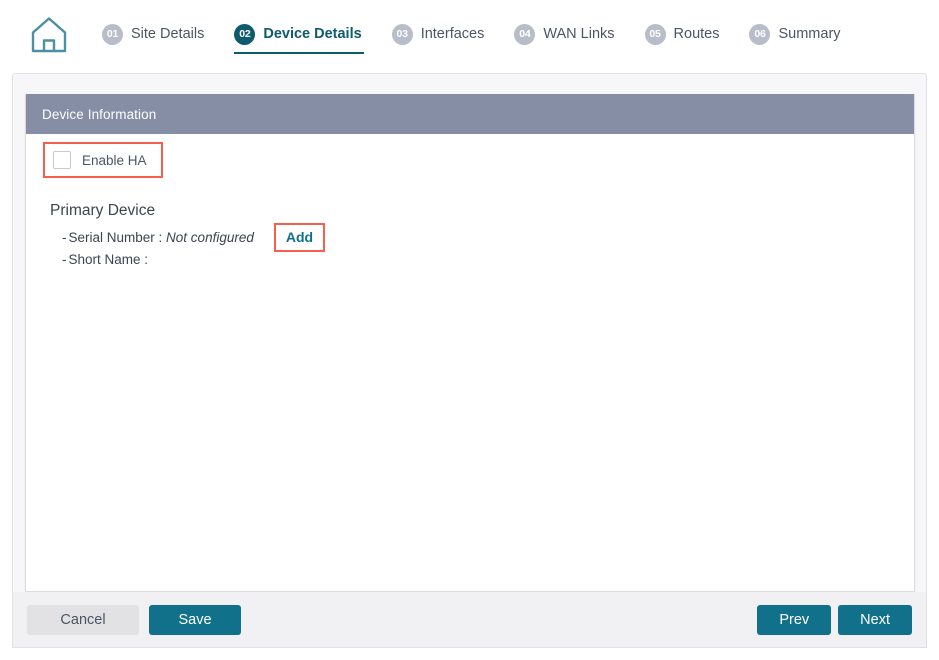  Describe the element at coordinates (108, 259) in the screenshot. I see `short-name-label: Short Name :` at that location.